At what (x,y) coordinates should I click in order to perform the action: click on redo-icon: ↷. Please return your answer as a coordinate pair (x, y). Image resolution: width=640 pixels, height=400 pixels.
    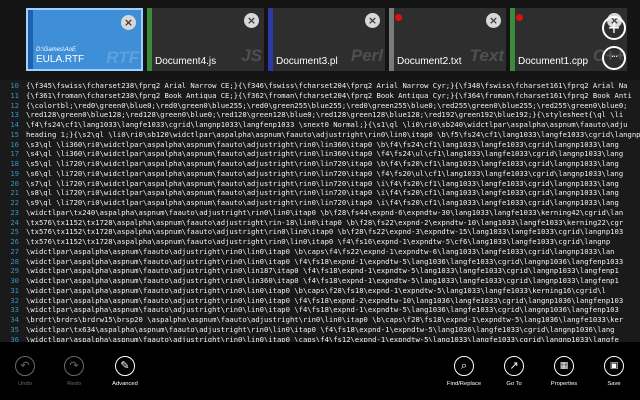
    Looking at the image, I should click on (74, 366).